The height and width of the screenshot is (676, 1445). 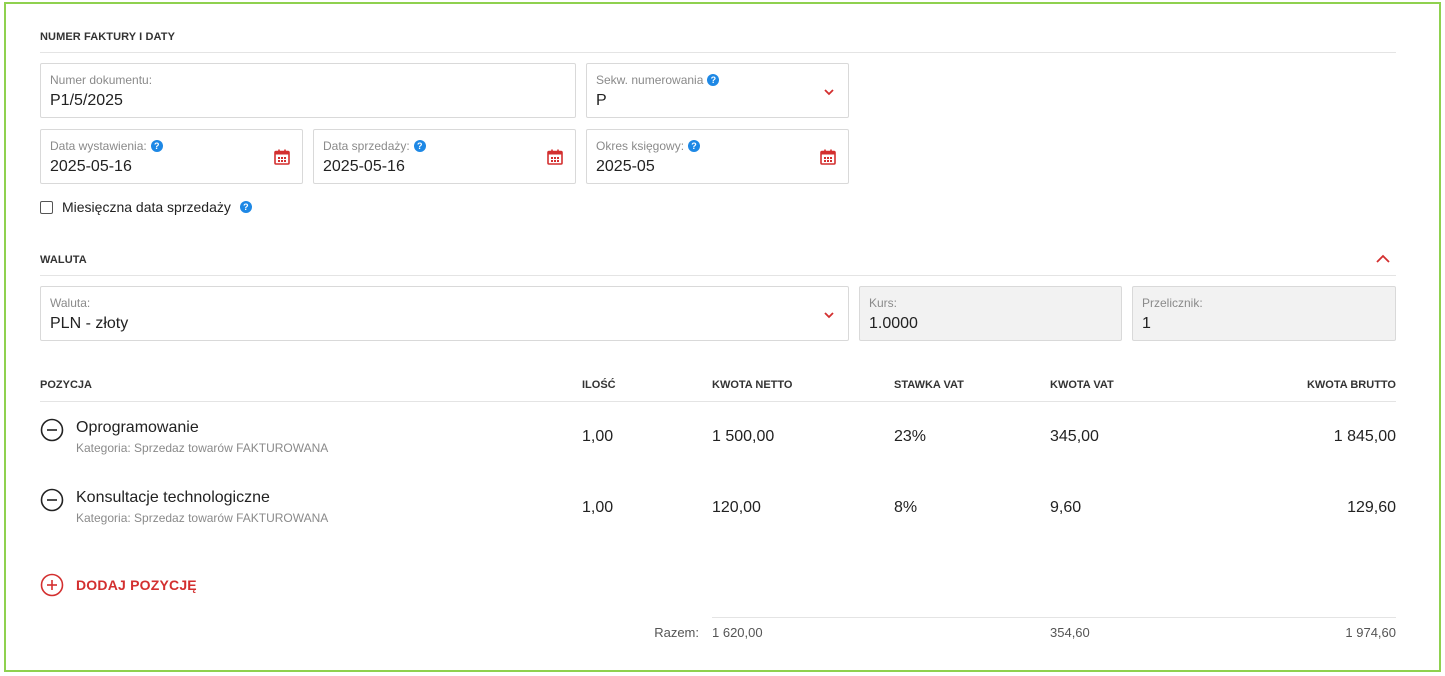 What do you see at coordinates (137, 428) in the screenshot?
I see `row-name: Oprogramowanie` at bounding box center [137, 428].